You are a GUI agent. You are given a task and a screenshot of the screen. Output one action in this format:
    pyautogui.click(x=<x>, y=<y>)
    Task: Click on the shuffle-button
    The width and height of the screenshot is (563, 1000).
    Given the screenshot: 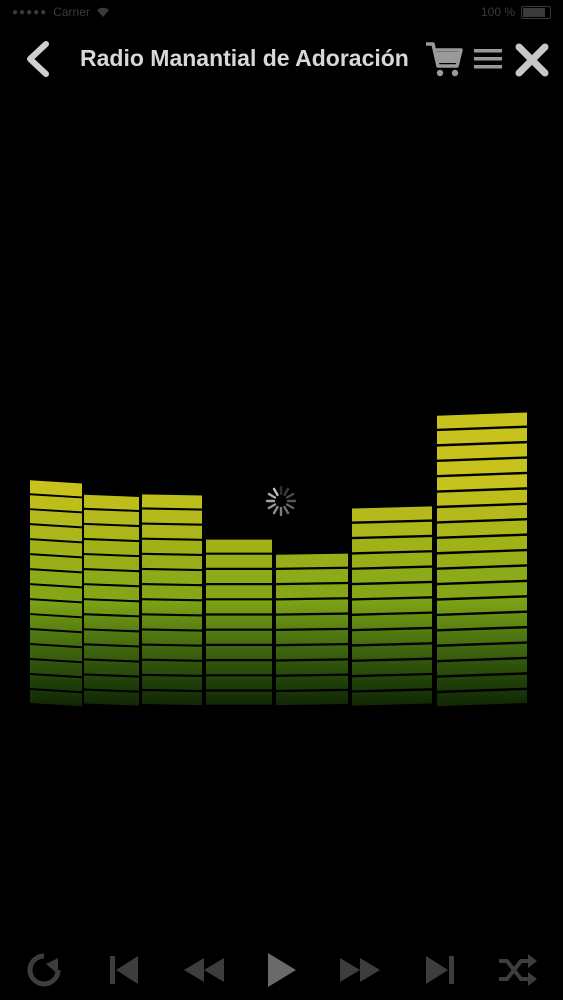 What is the action you would take?
    pyautogui.click(x=518, y=970)
    